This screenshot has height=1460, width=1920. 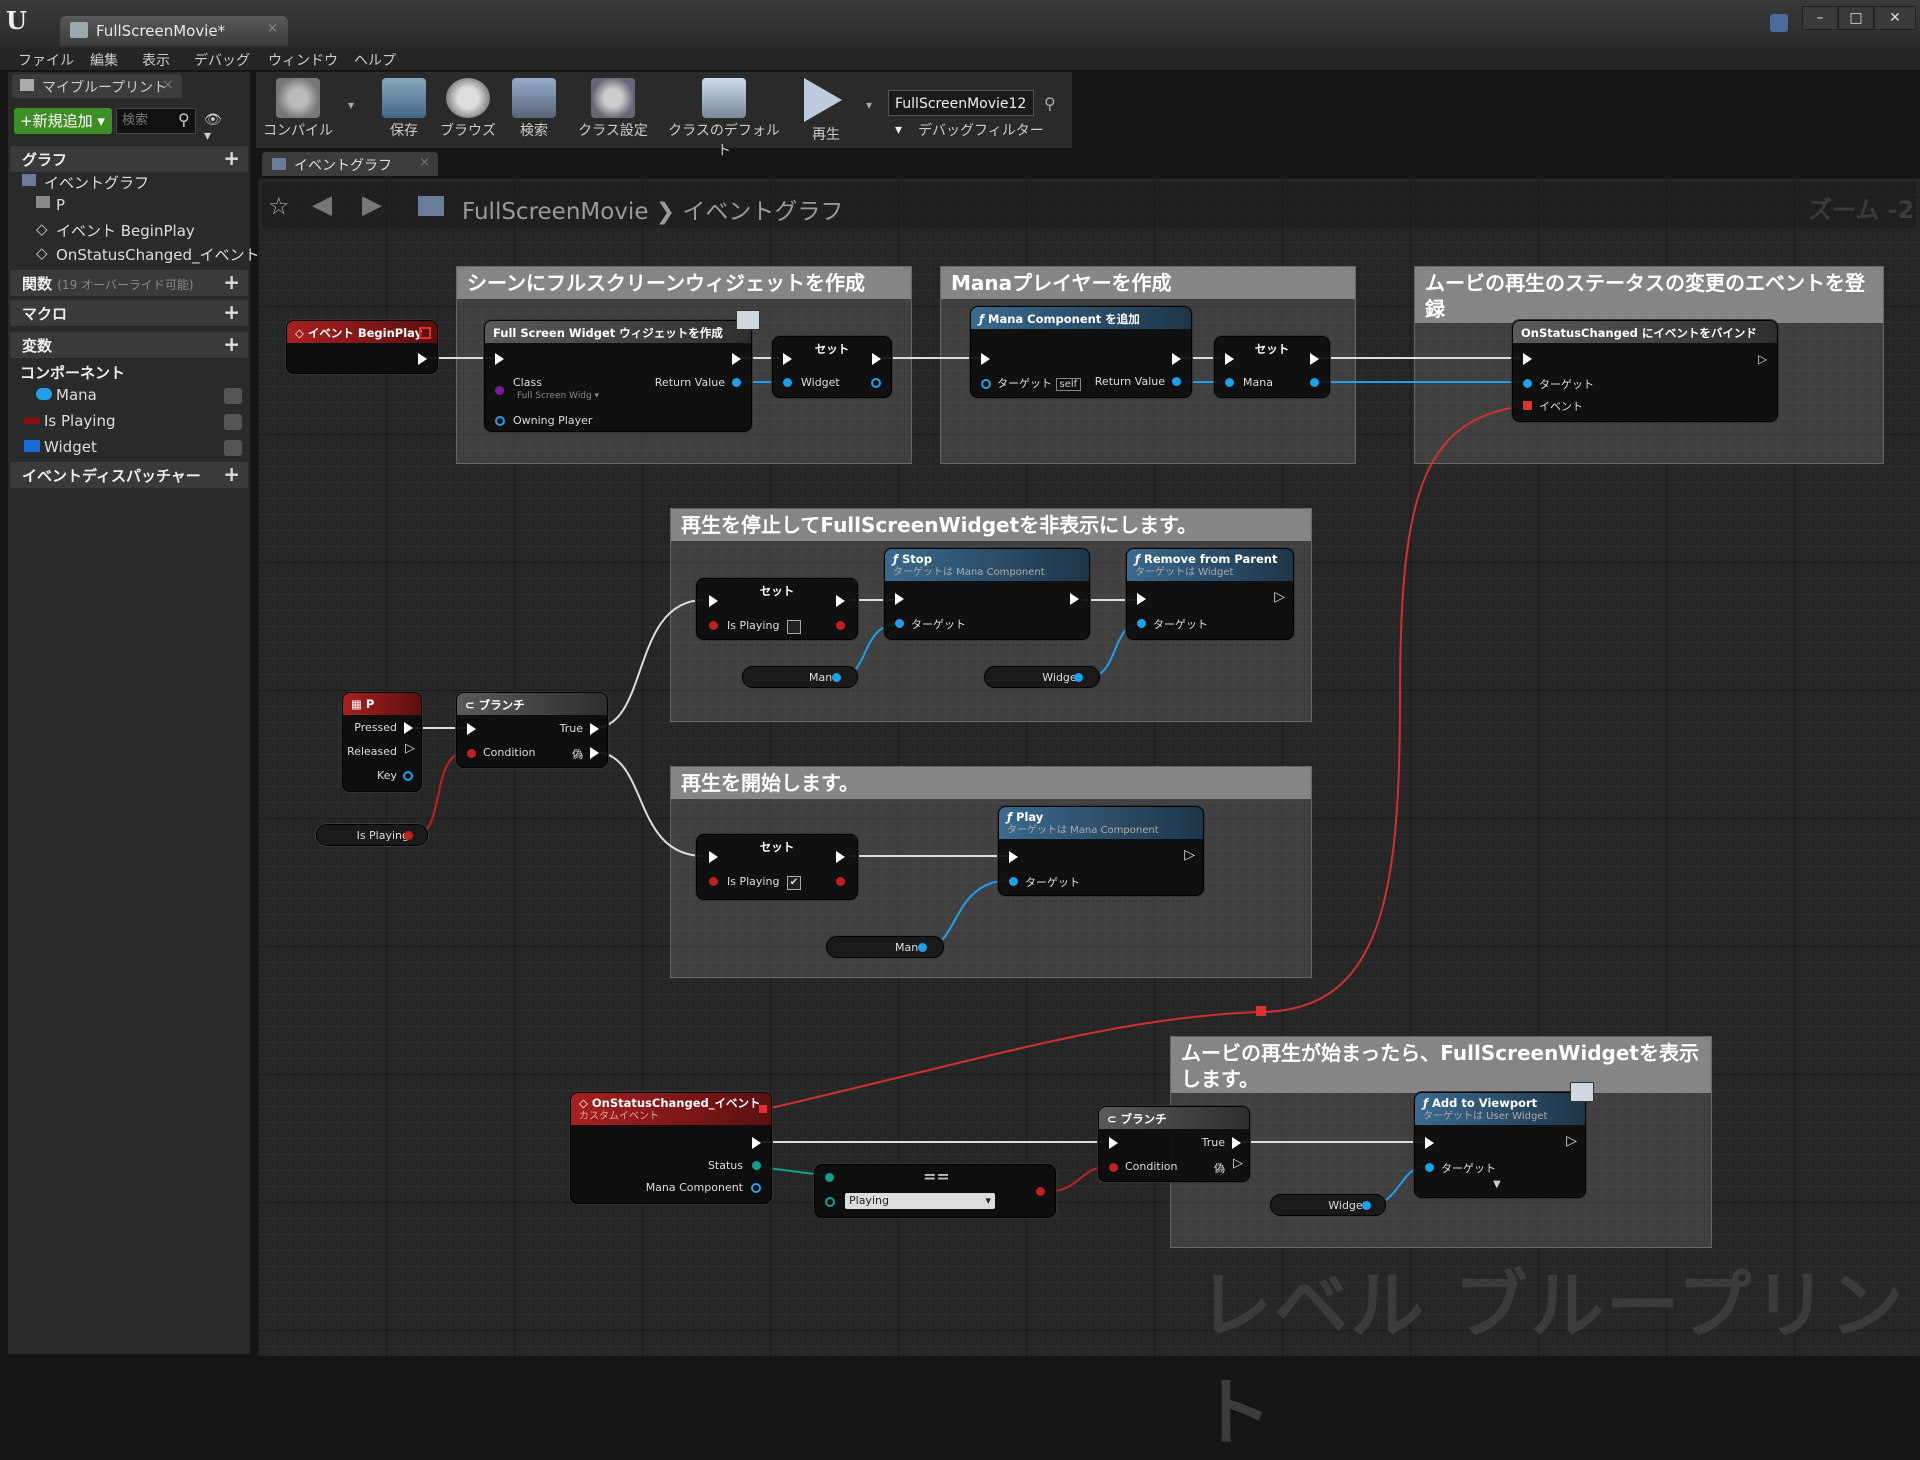 I want to click on node-subtitle: ターゲットは Widget, so click(x=1184, y=572).